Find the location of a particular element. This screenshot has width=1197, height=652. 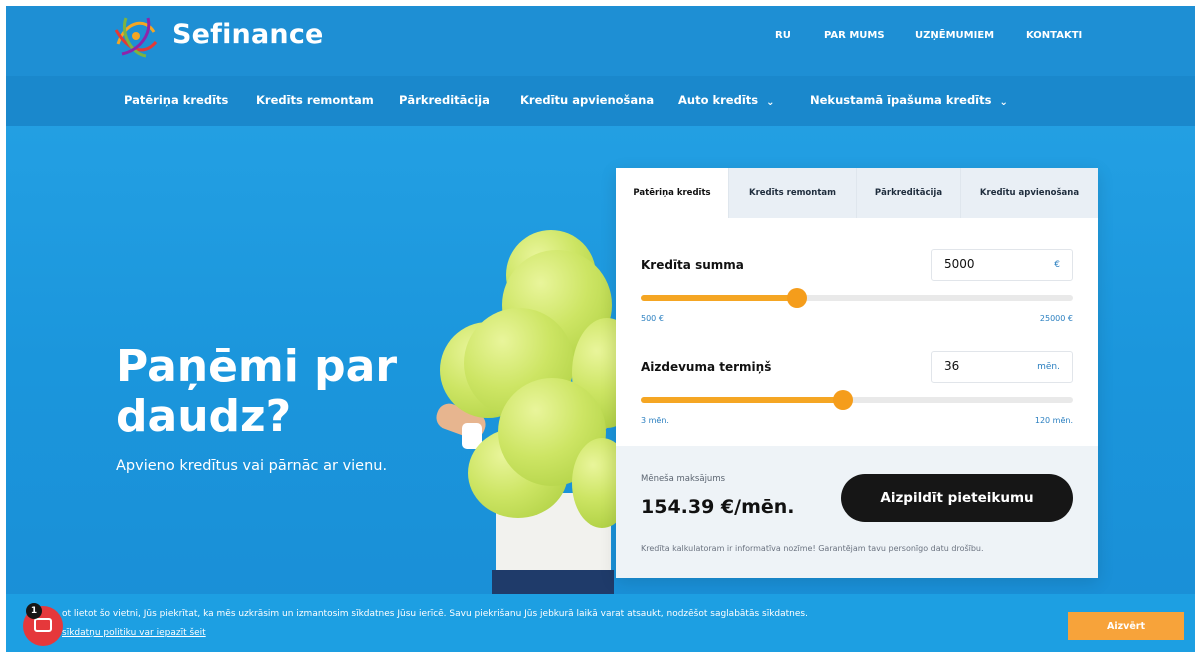

brand-name: Sefinance is located at coordinates (248, 34).